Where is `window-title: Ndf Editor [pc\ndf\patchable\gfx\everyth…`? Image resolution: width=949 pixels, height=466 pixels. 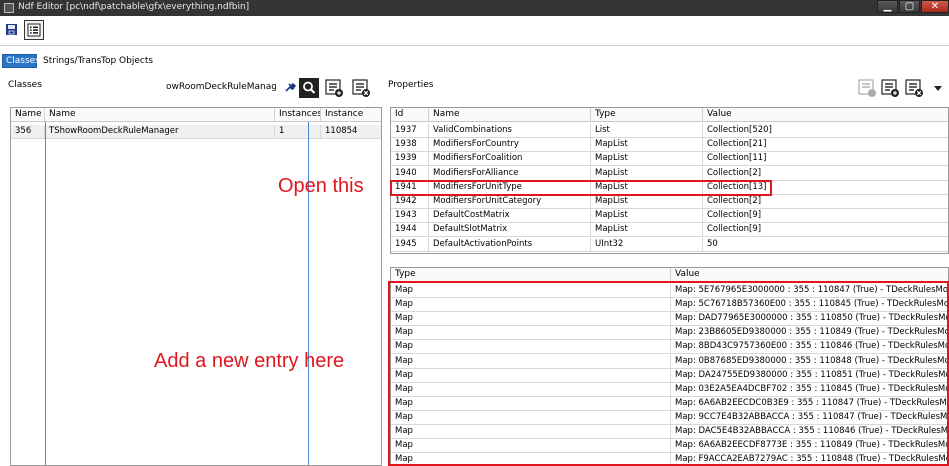
window-title: Ndf Editor [pc\ndf\patchable\gfx\everyth… is located at coordinates (134, 7).